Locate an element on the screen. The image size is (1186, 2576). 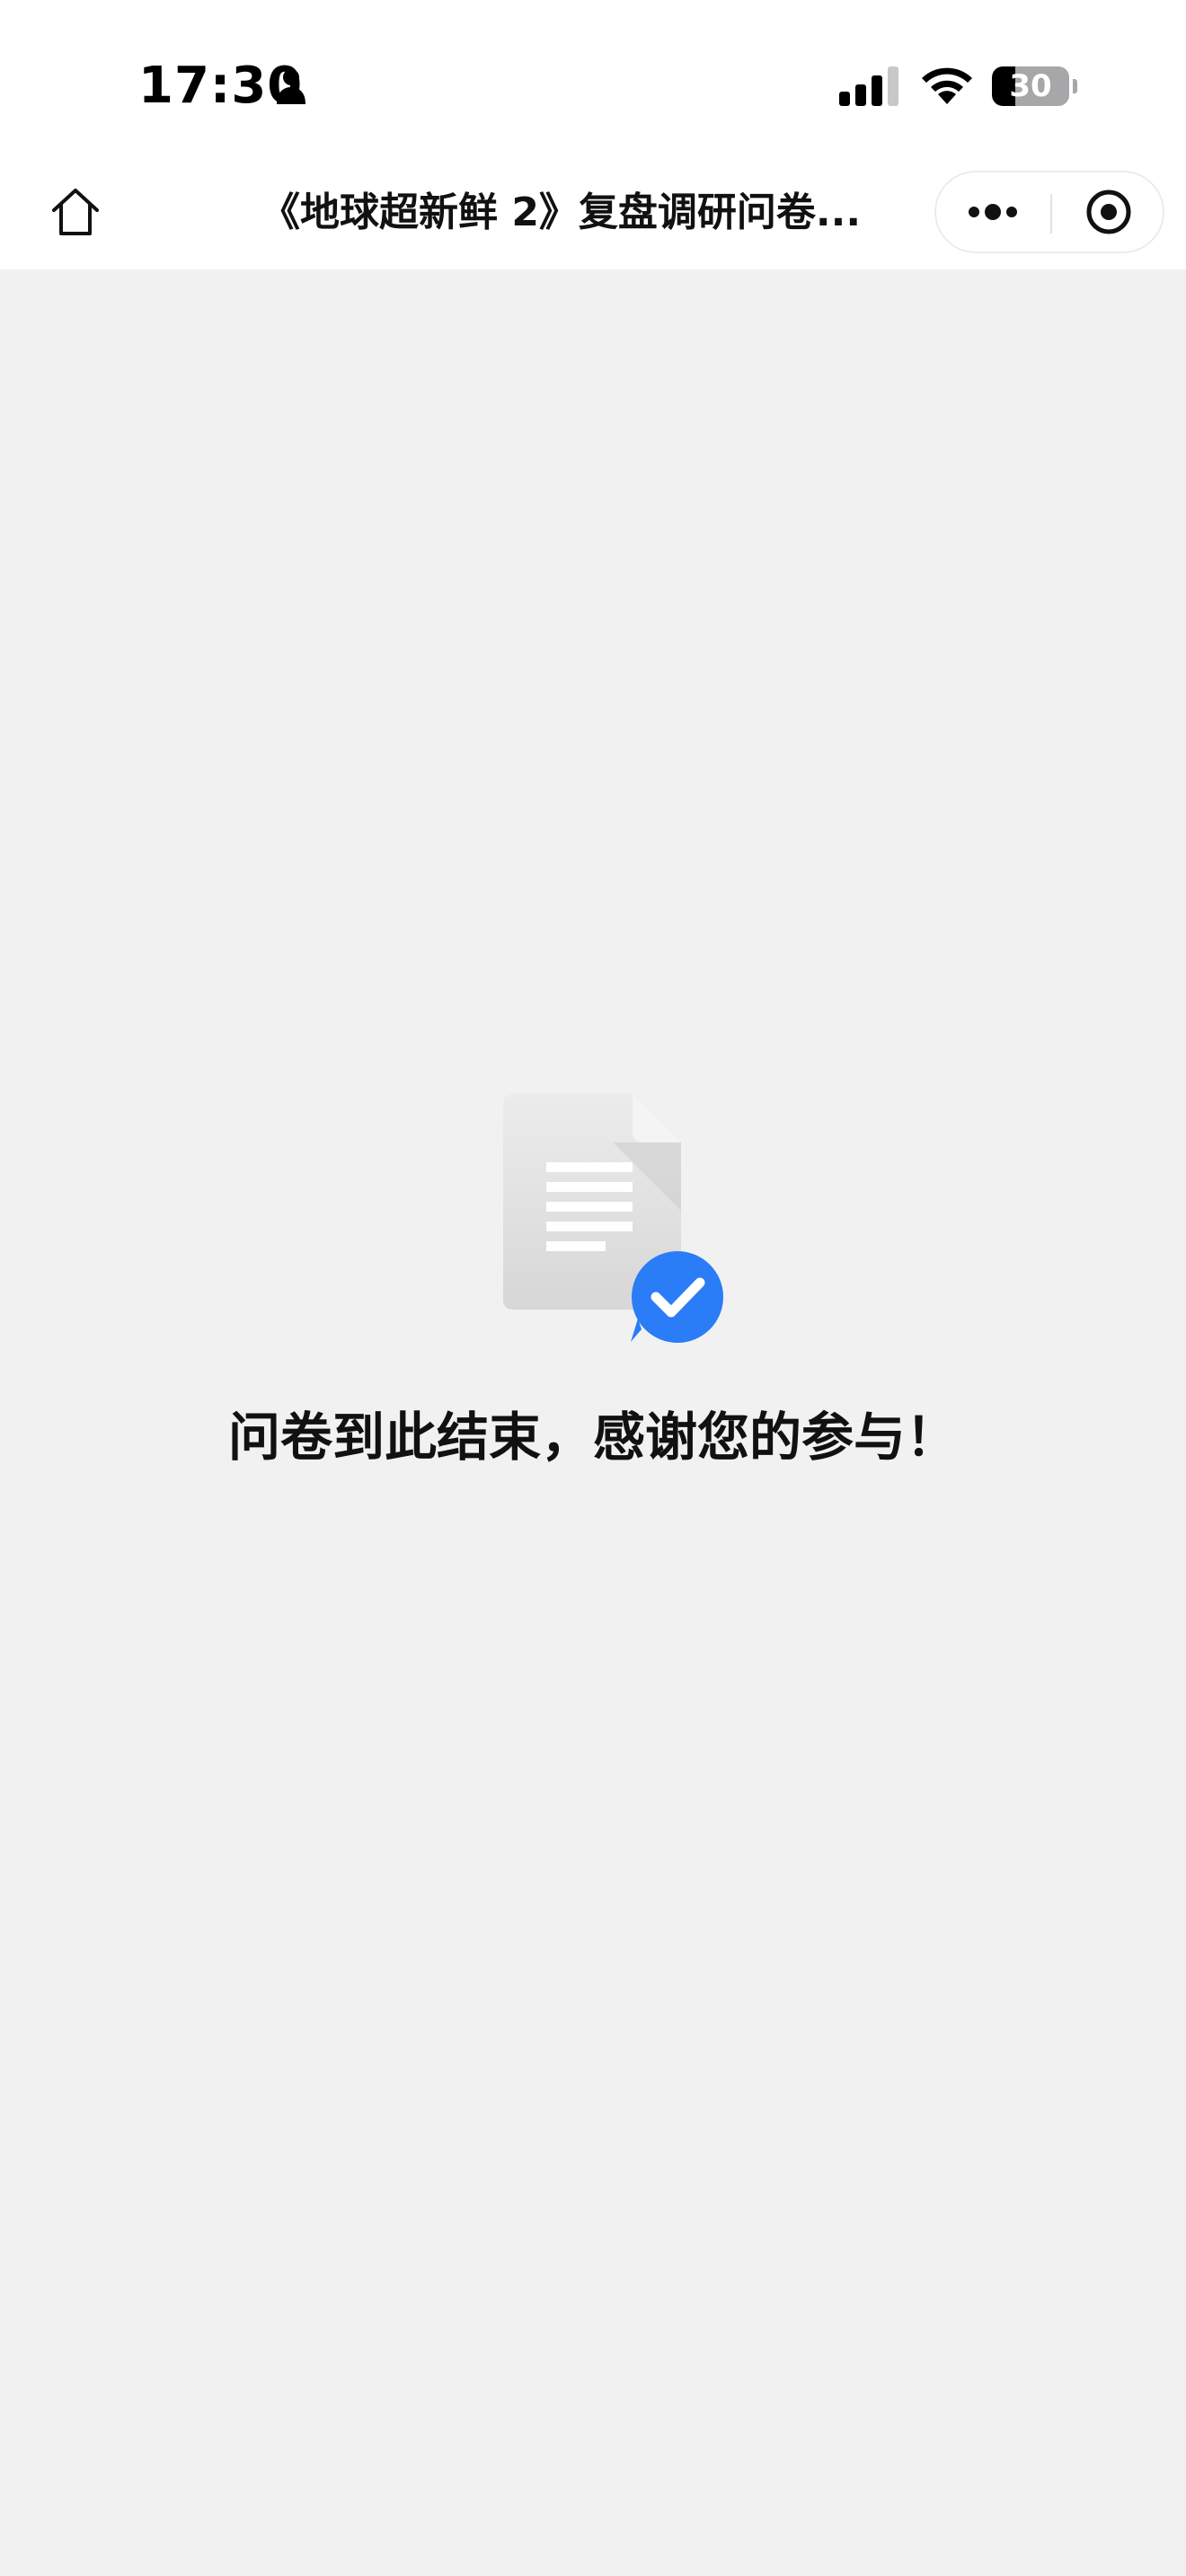
close-target-icon is located at coordinates (1108, 212).